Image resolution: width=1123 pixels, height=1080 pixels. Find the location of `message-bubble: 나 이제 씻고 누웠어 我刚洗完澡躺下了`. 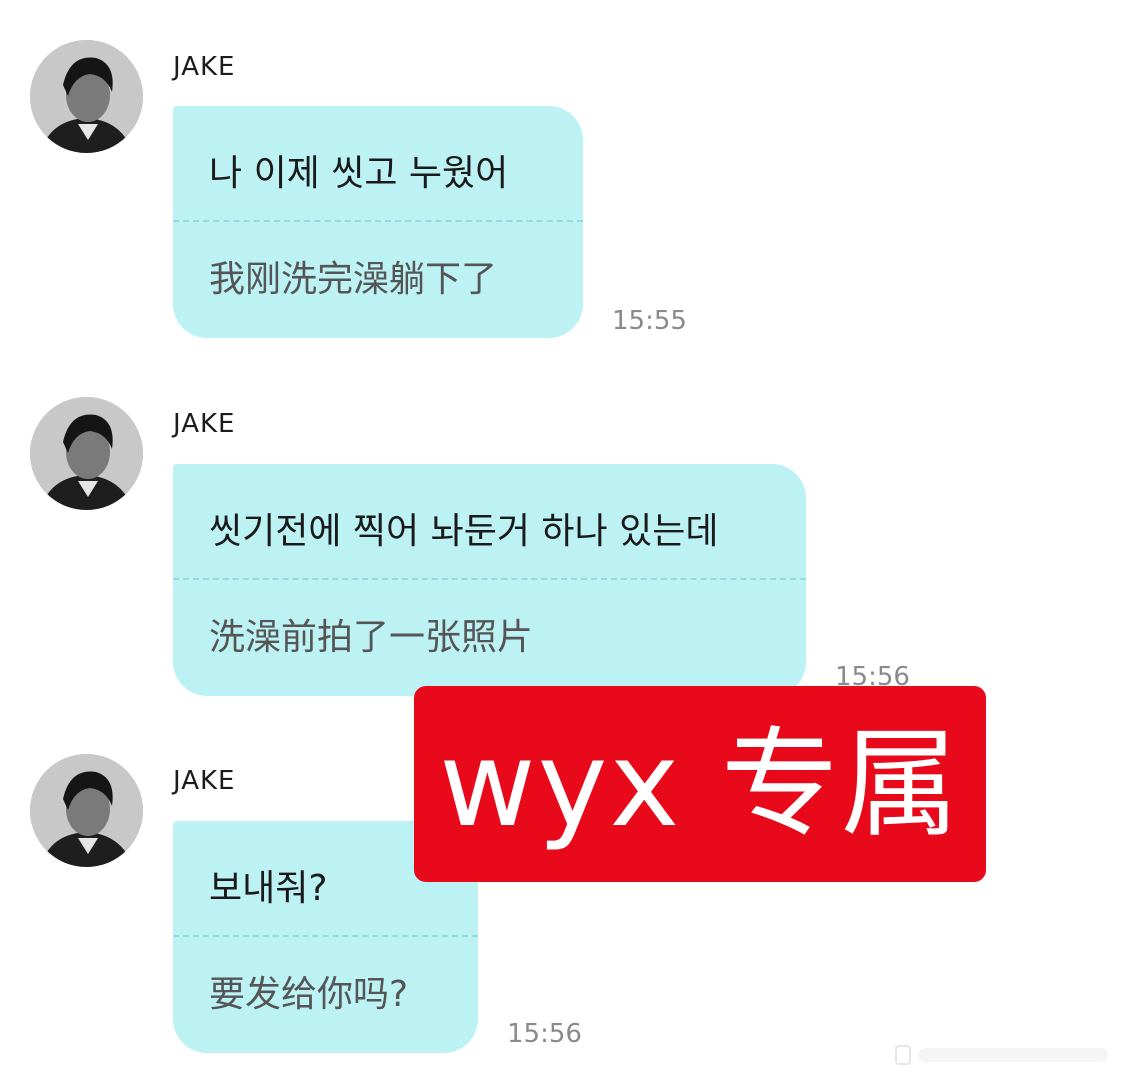

message-bubble: 나 이제 씻고 누웠어 我刚洗完澡躺下了 is located at coordinates (378, 222).